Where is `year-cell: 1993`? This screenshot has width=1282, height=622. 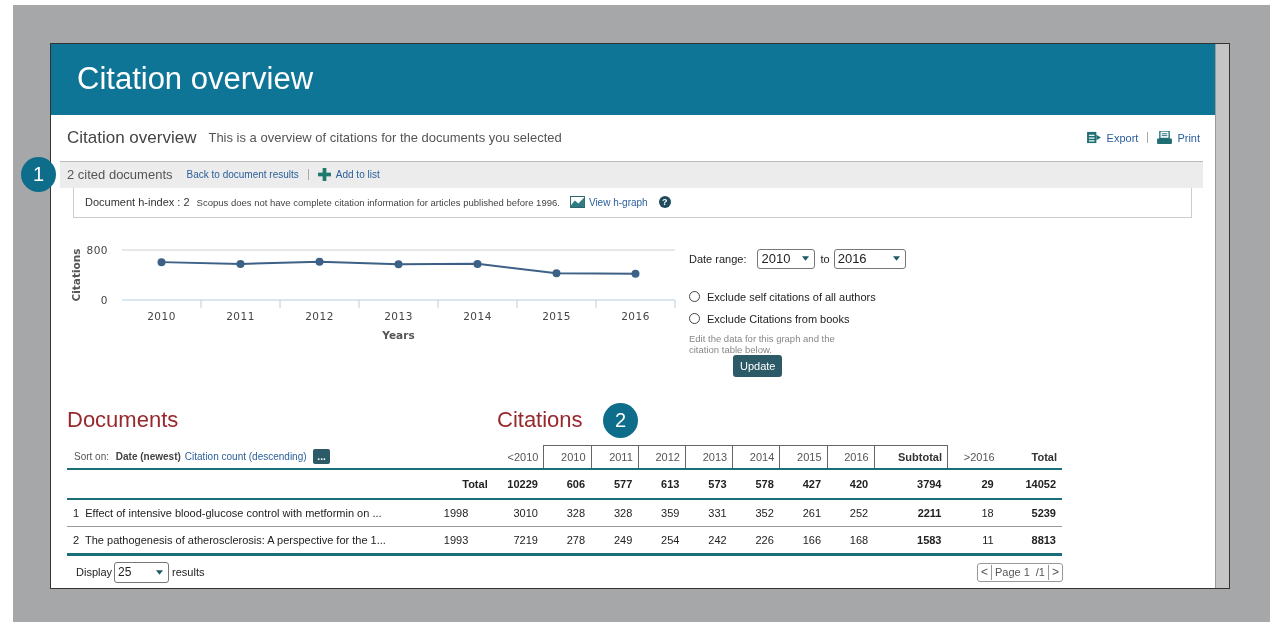
year-cell: 1993 is located at coordinates (456, 540).